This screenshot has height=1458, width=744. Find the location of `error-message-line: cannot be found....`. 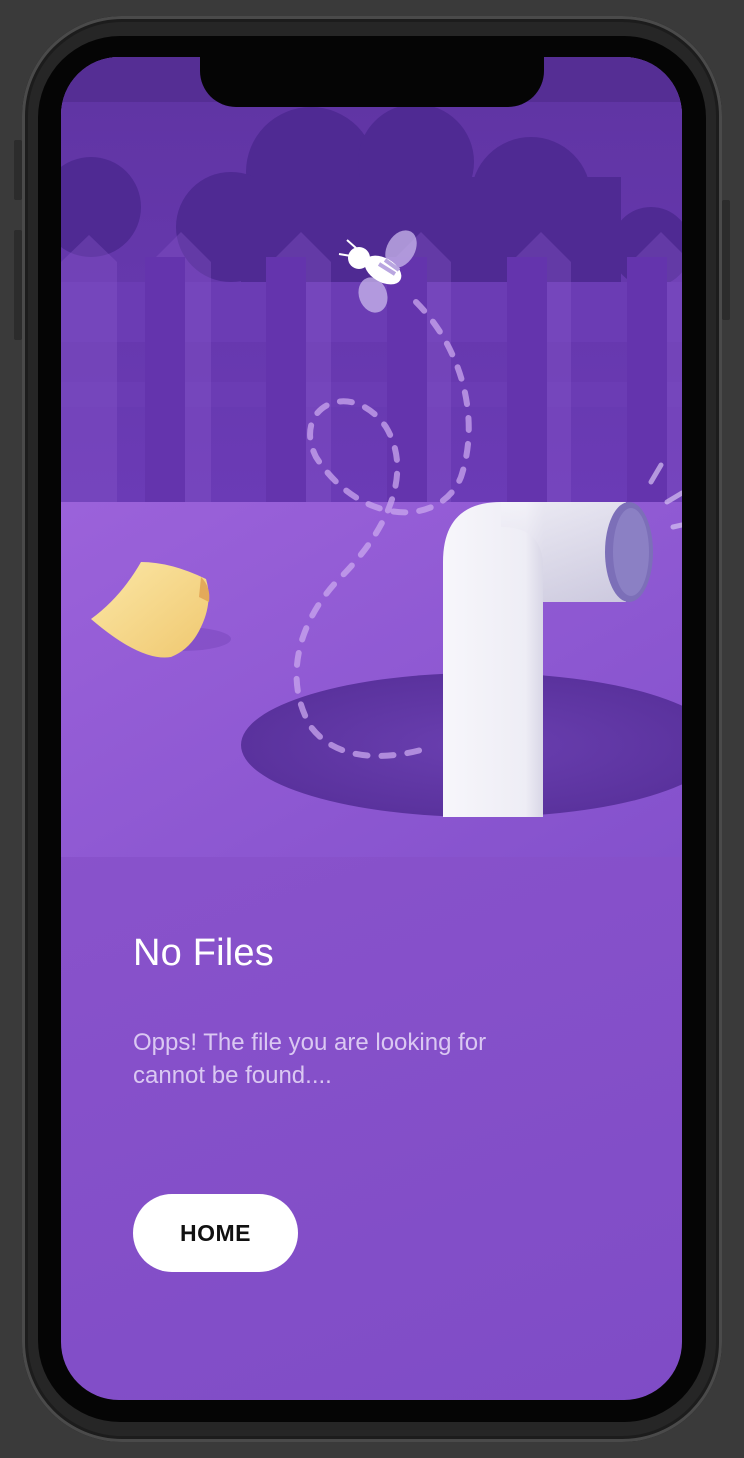

error-message-line: cannot be found.... is located at coordinates (232, 1075).